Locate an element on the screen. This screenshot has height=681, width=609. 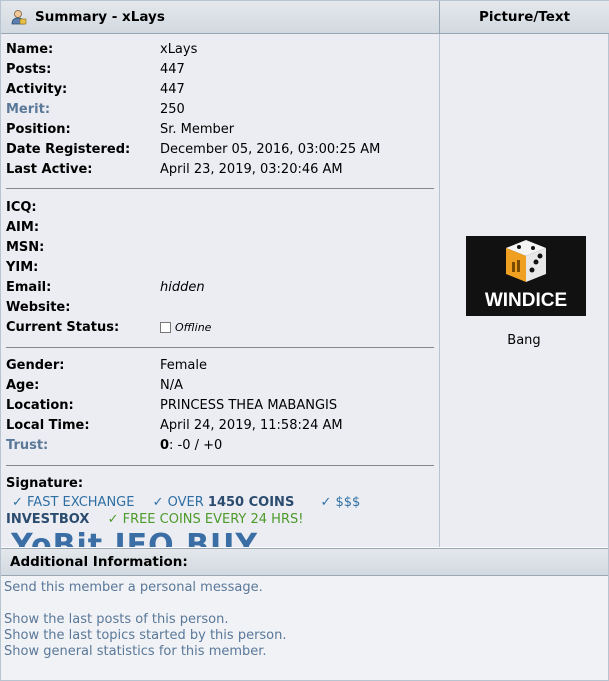
location-label: Location: is located at coordinates (40, 405).